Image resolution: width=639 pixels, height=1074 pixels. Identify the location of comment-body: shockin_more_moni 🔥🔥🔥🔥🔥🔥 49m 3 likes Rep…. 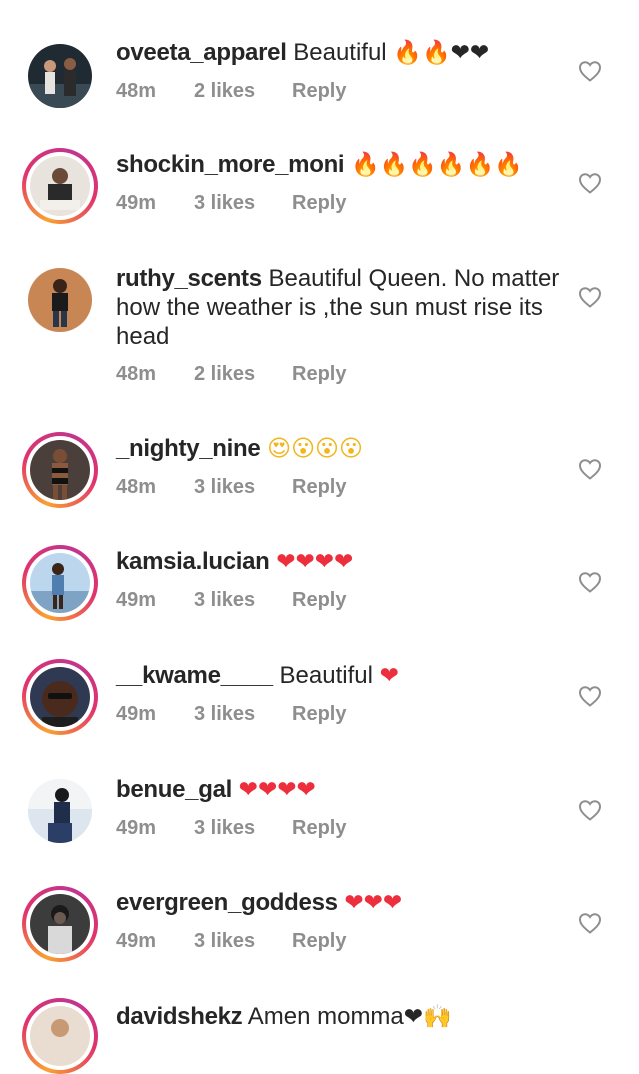
(341, 184).